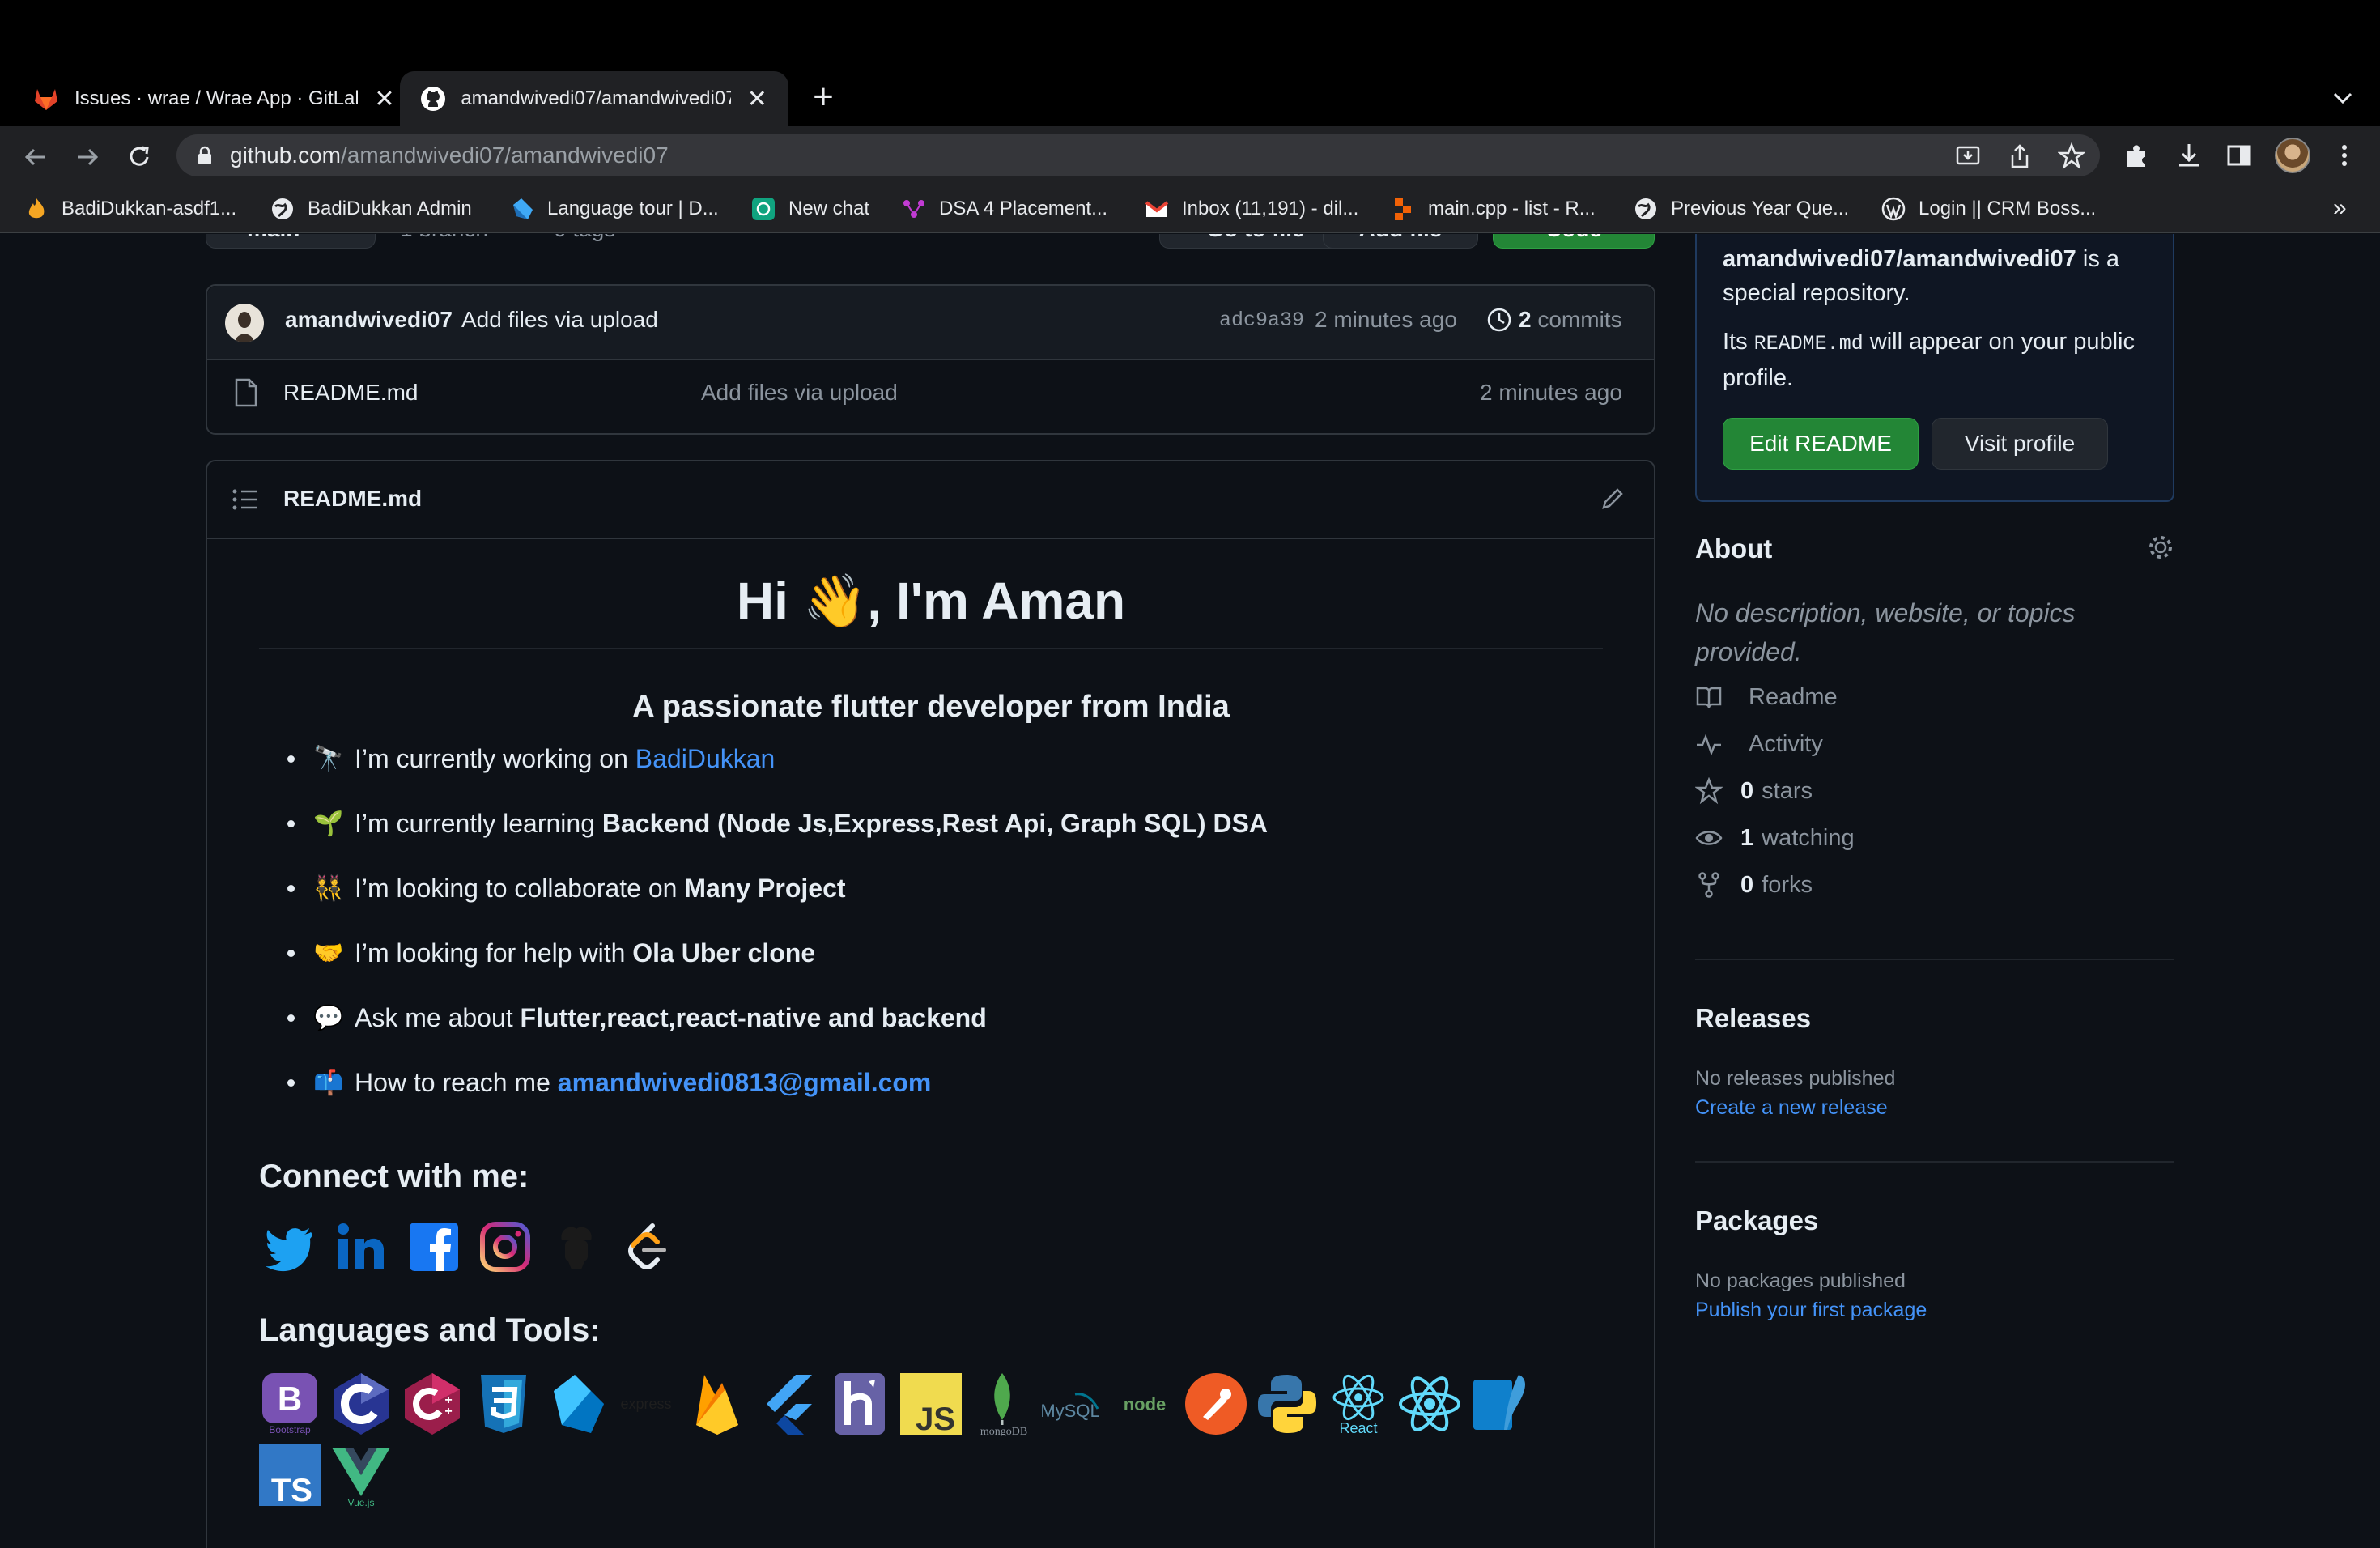 This screenshot has height=1548, width=2380. Describe the element at coordinates (745, 1083) in the screenshot. I see `email-link: amandwivedi0813@gmail.com` at that location.